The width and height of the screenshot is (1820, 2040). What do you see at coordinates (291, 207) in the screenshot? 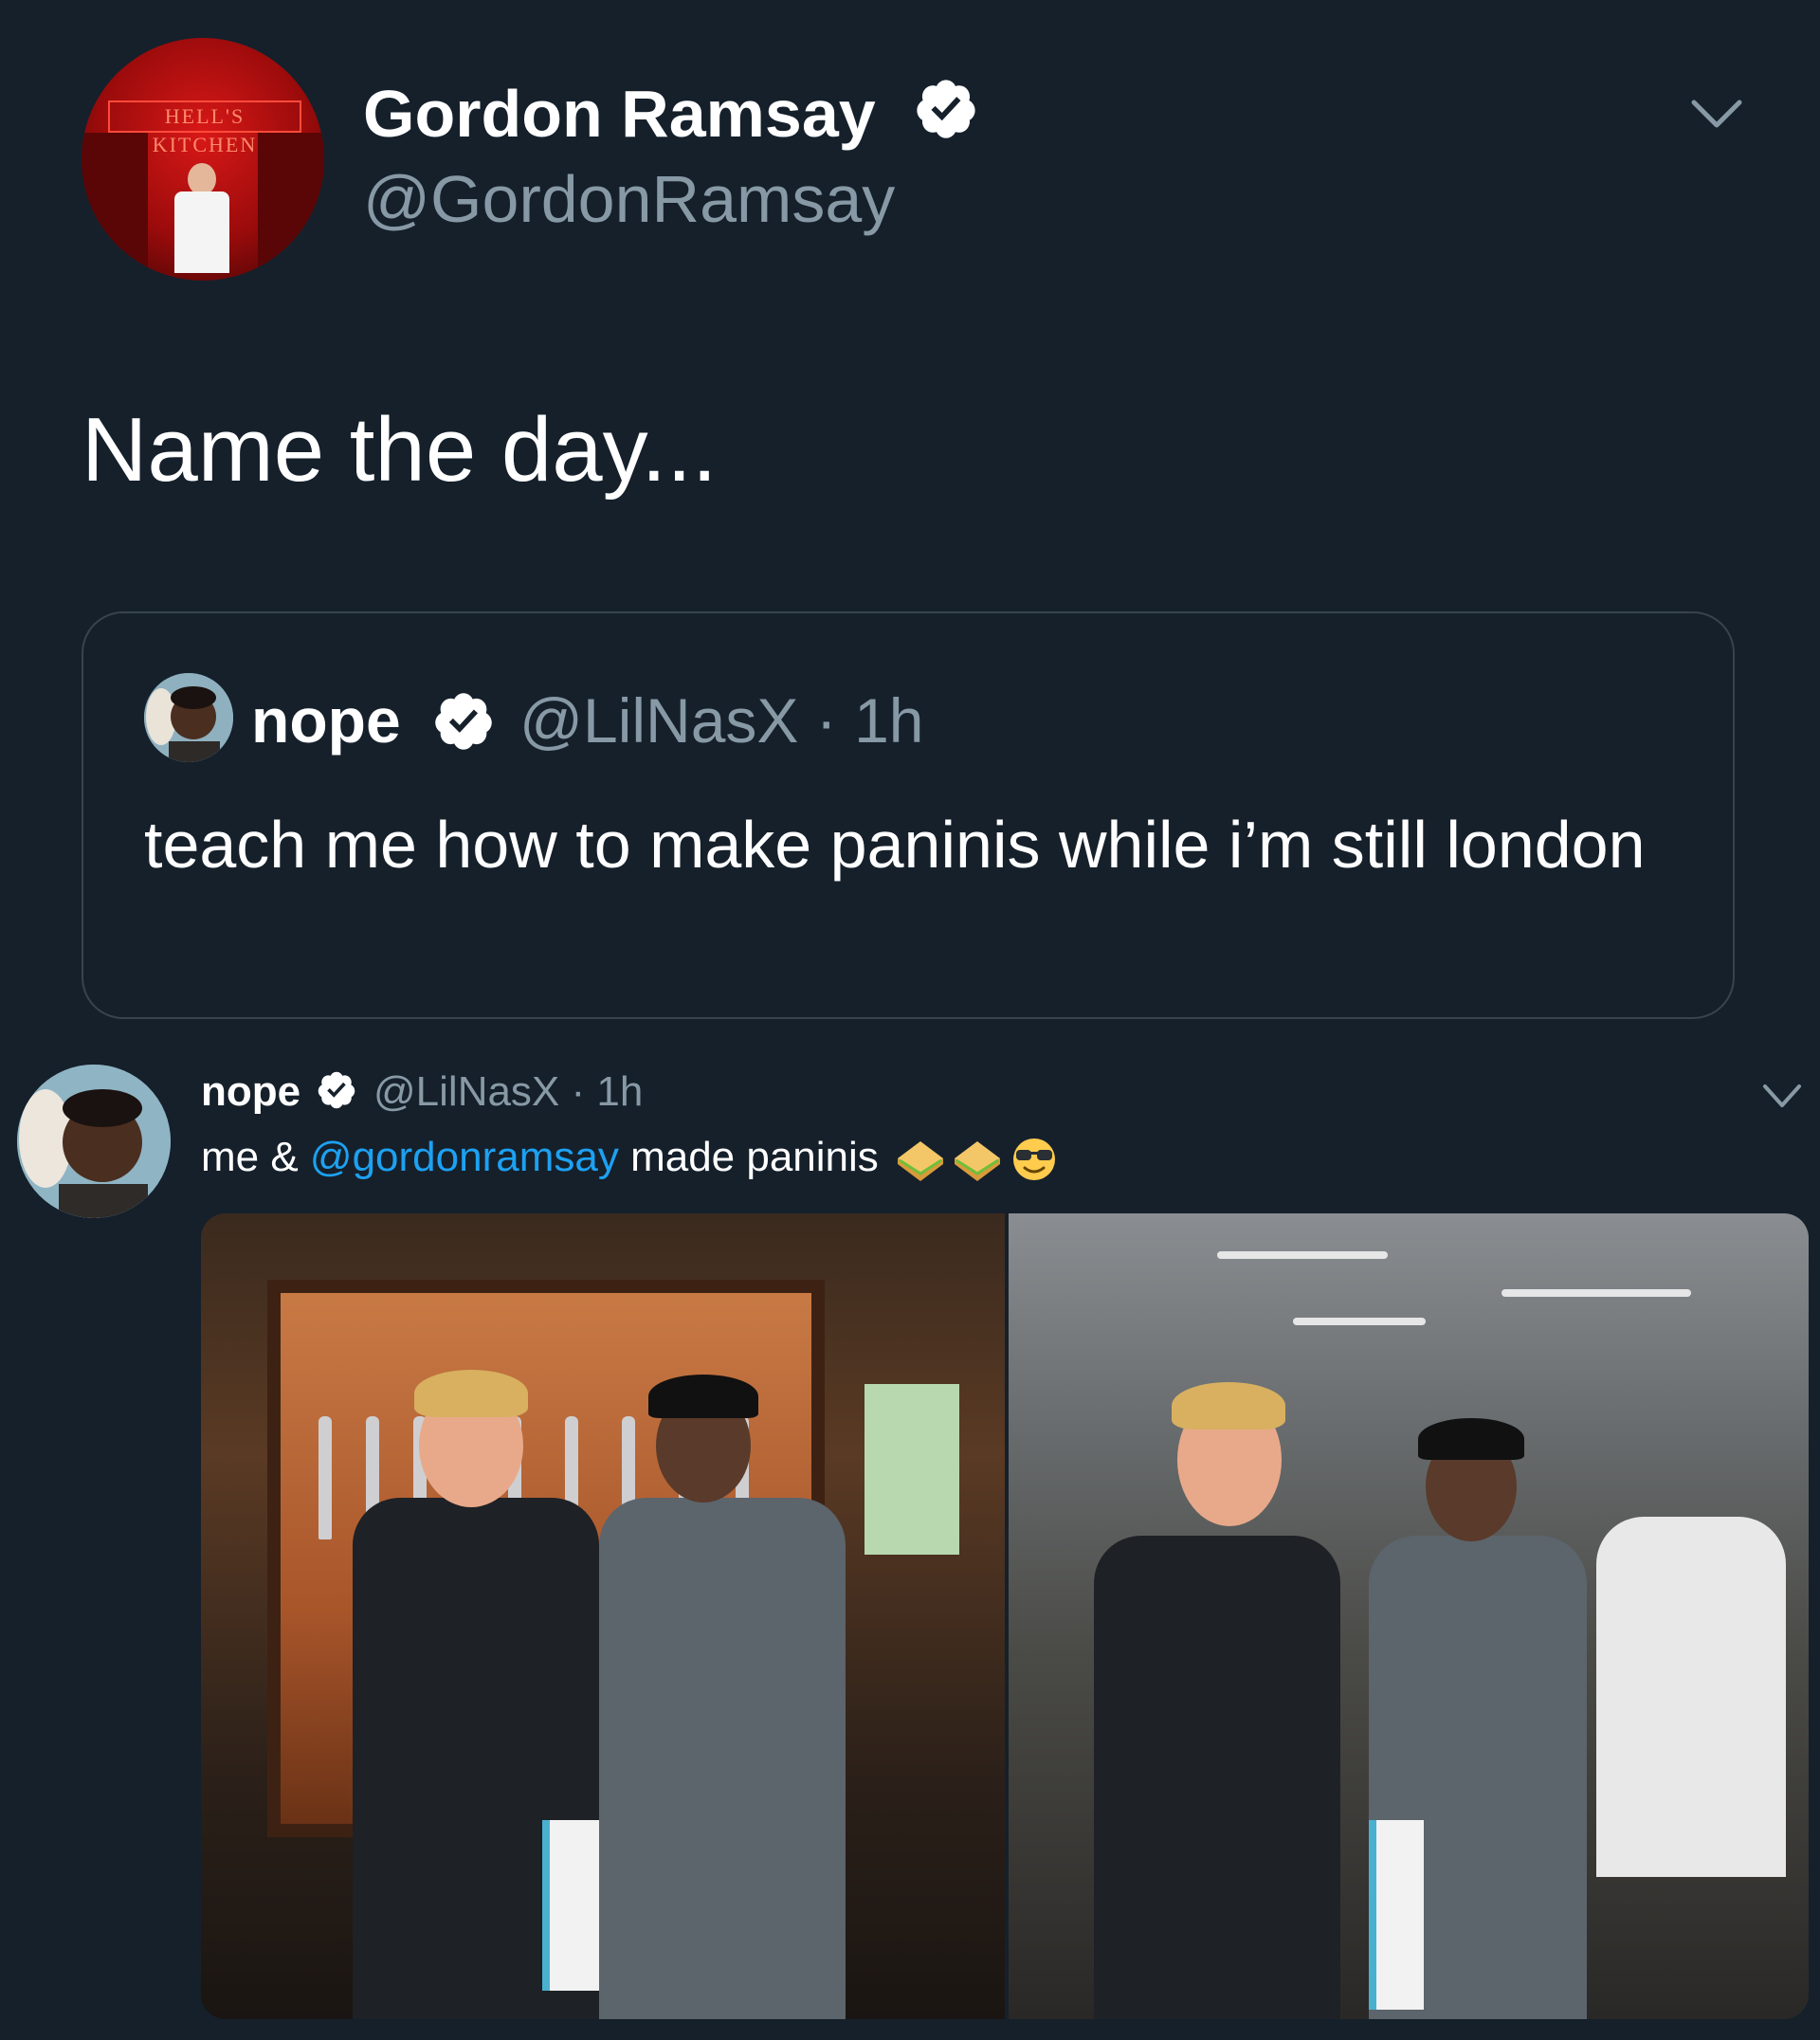
I see `avatar-door-right` at bounding box center [291, 207].